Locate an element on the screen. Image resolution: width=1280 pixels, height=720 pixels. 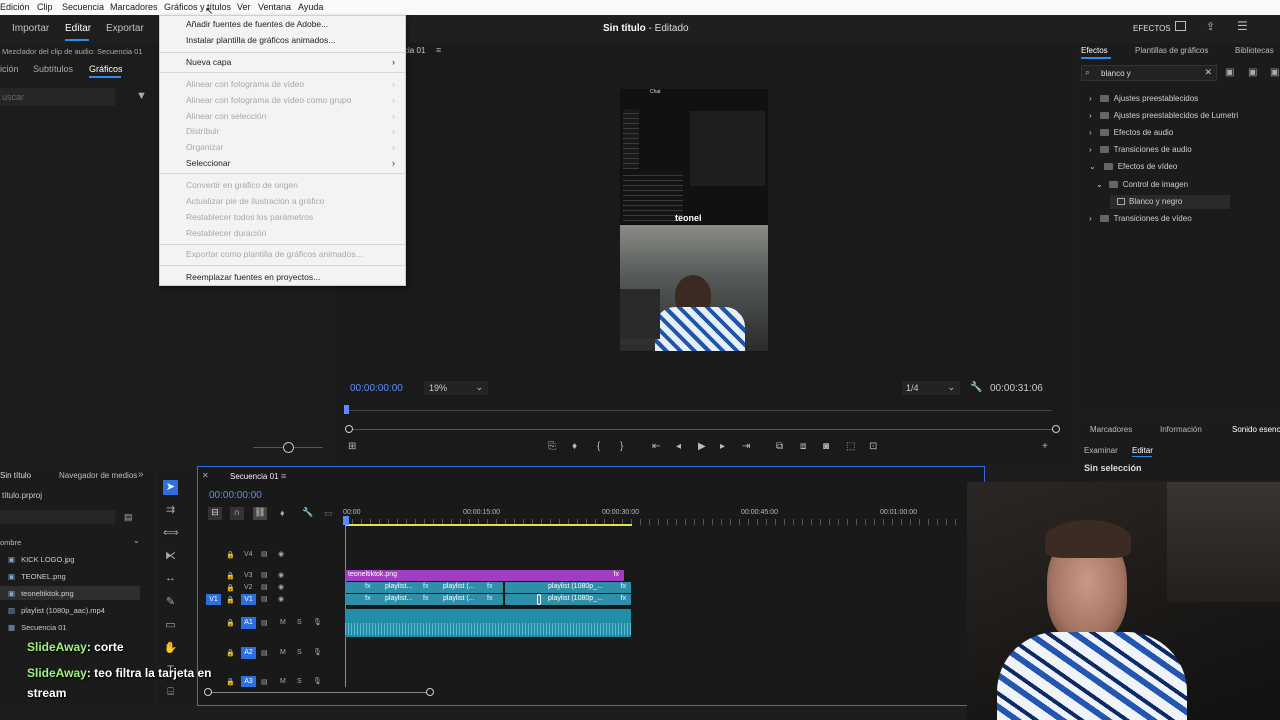
tree-item-control-imagen: ⌄ Control de imagen is located at coordinates (1142, 184).